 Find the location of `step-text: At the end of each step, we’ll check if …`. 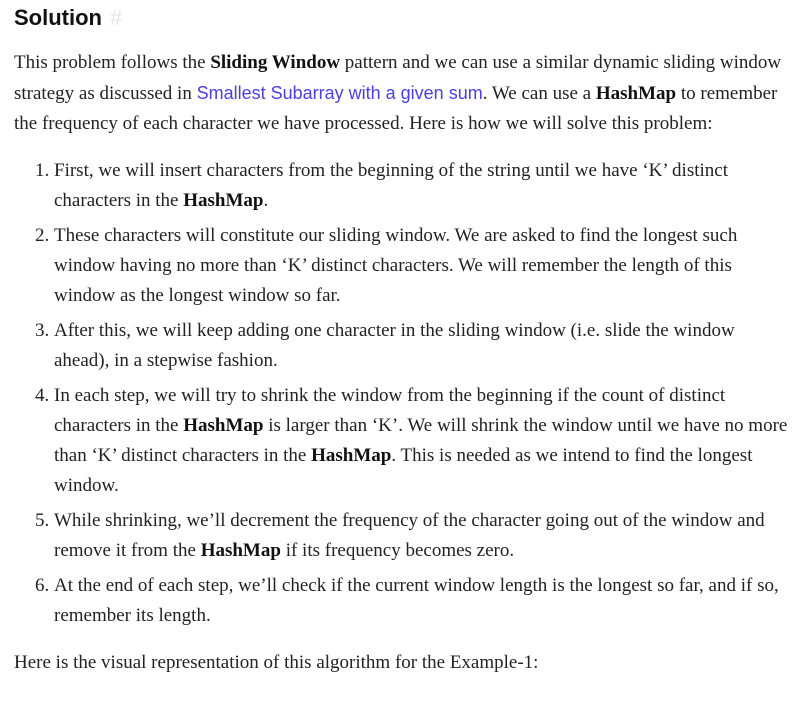

step-text: At the end of each step, we’ll check if … is located at coordinates (416, 600).